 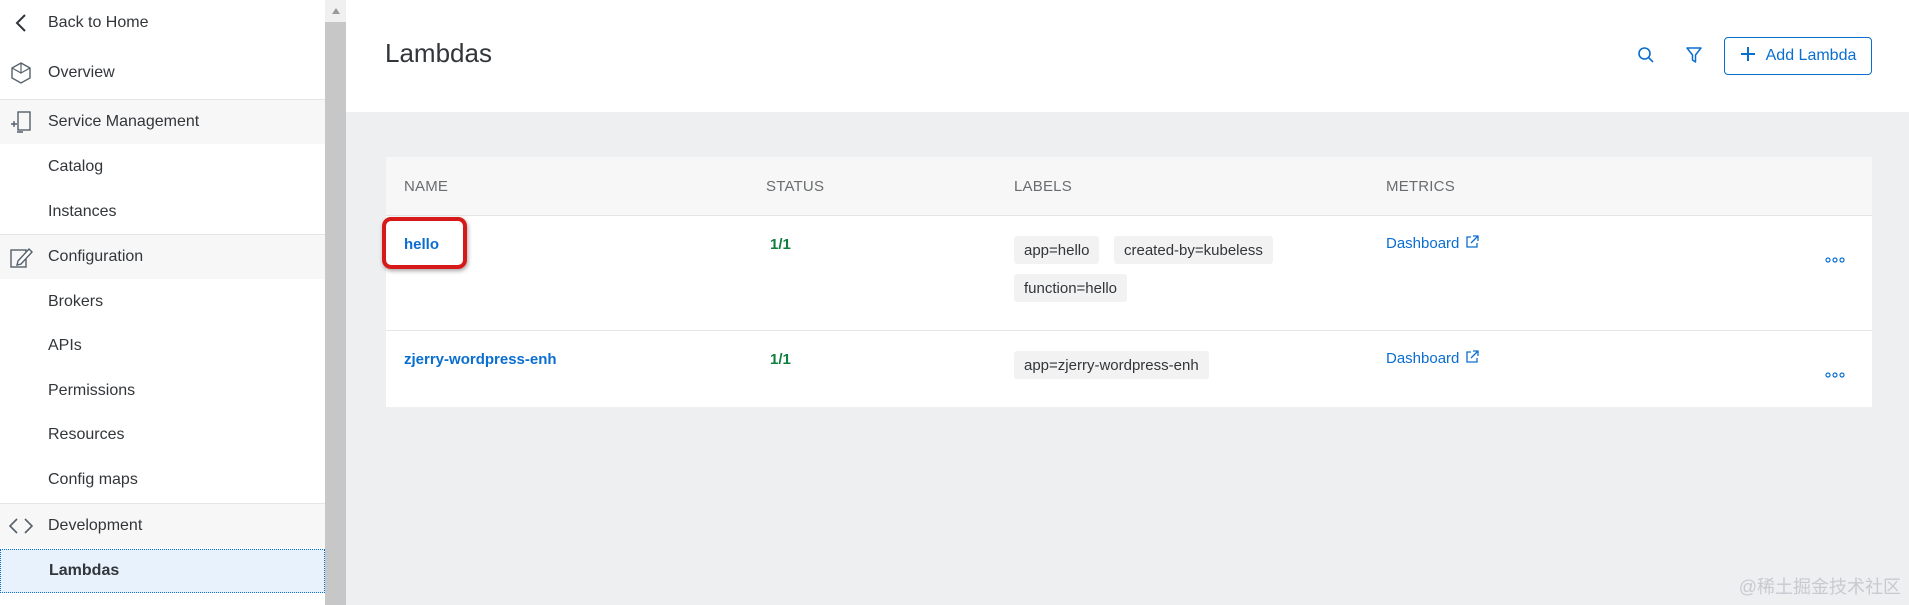 I want to click on sidebar-item-label: Permissions, so click(x=92, y=390).